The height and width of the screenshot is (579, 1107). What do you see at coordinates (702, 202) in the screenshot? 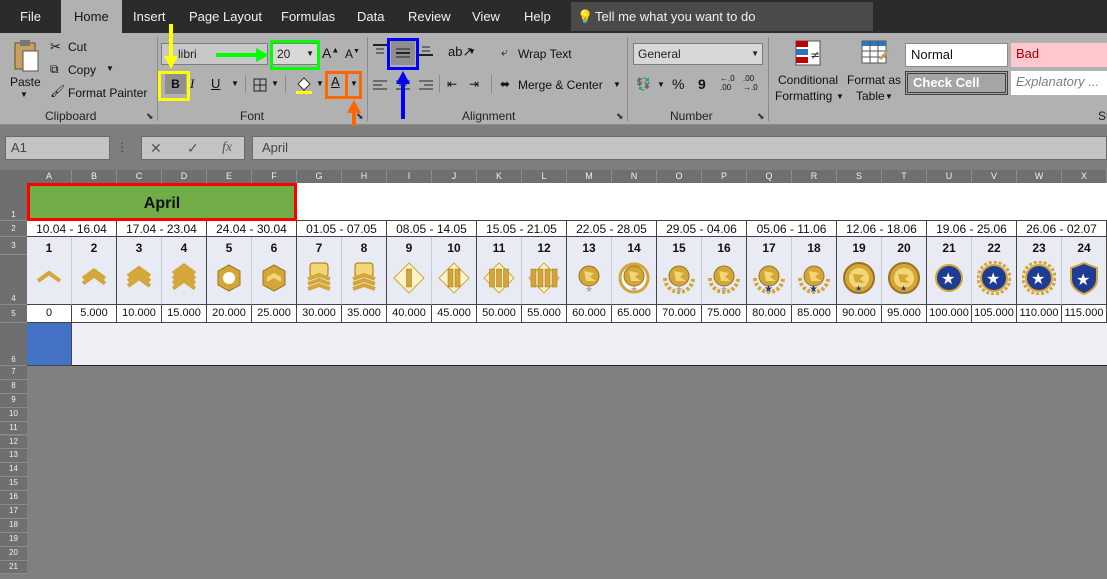
I see `row-1-empty-cells` at bounding box center [702, 202].